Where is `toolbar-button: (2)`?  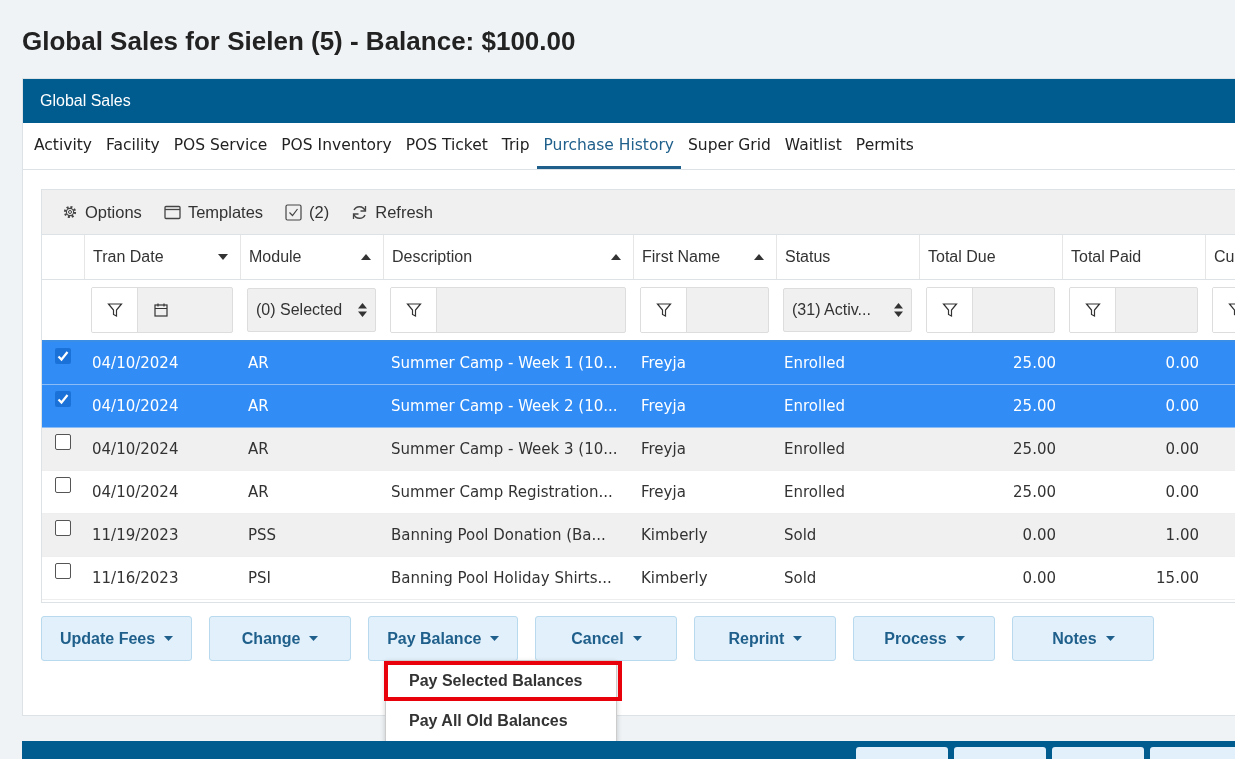 toolbar-button: (2) is located at coordinates (307, 212).